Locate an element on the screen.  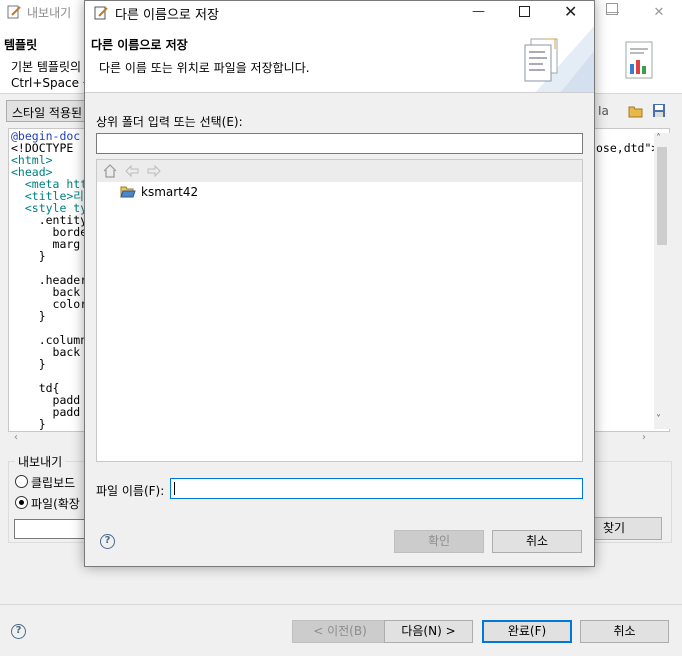
parent-folder-input is located at coordinates (339, 143).